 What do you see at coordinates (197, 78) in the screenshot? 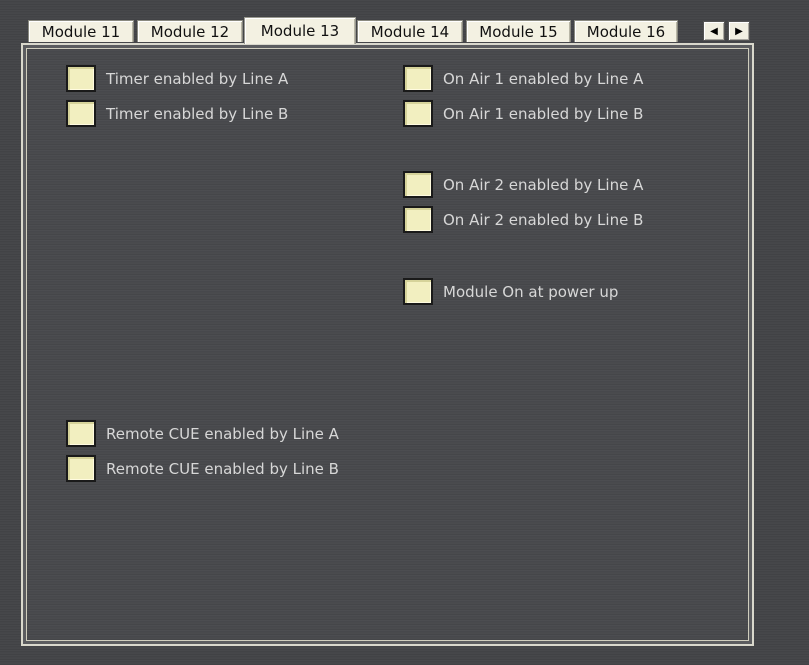
I see `timer-line-a-label: Timer enabled by Line A` at bounding box center [197, 78].